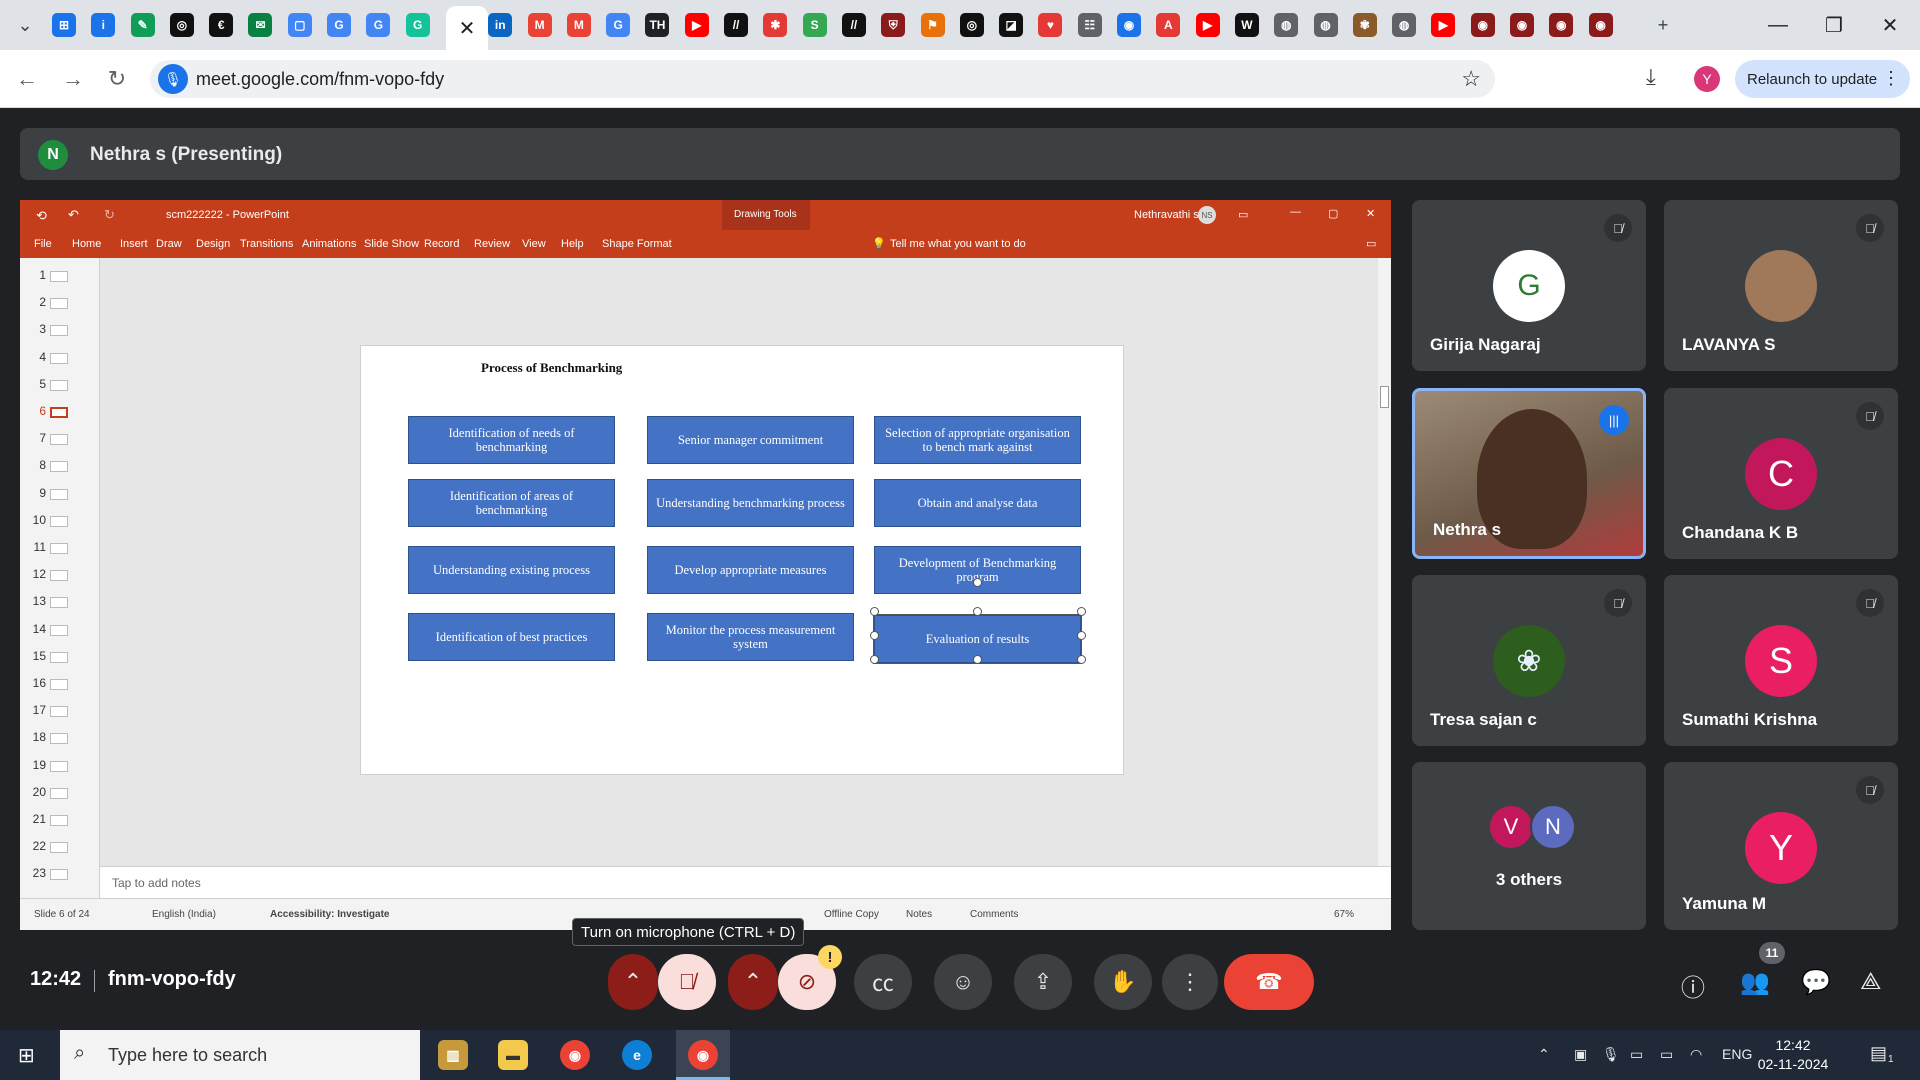  What do you see at coordinates (1755, 982) in the screenshot?
I see `people-icon: 👥` at bounding box center [1755, 982].